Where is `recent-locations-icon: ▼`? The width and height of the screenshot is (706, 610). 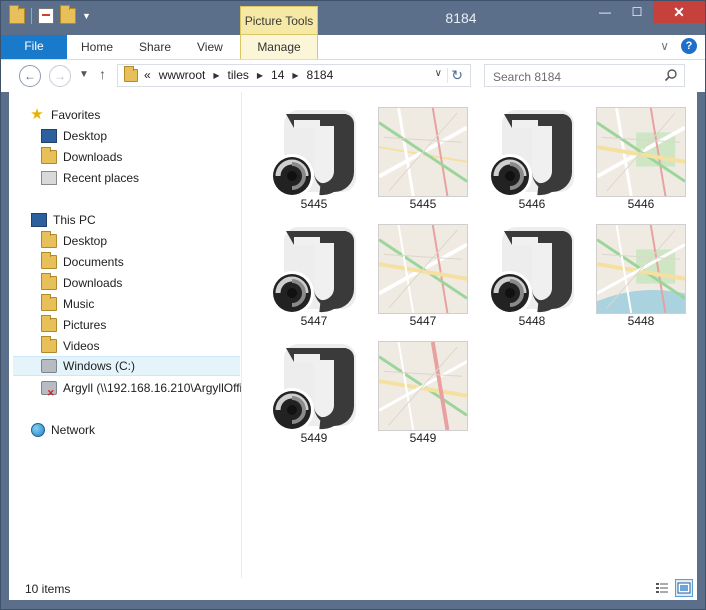 recent-locations-icon: ▼ is located at coordinates (84, 74).